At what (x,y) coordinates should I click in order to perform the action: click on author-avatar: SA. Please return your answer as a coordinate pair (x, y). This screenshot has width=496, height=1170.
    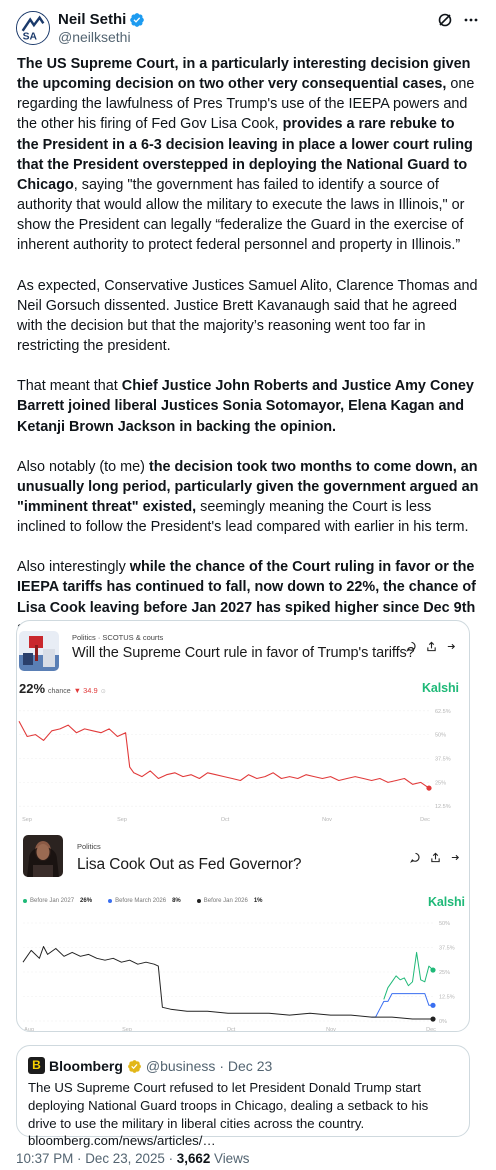
    Looking at the image, I should click on (33, 28).